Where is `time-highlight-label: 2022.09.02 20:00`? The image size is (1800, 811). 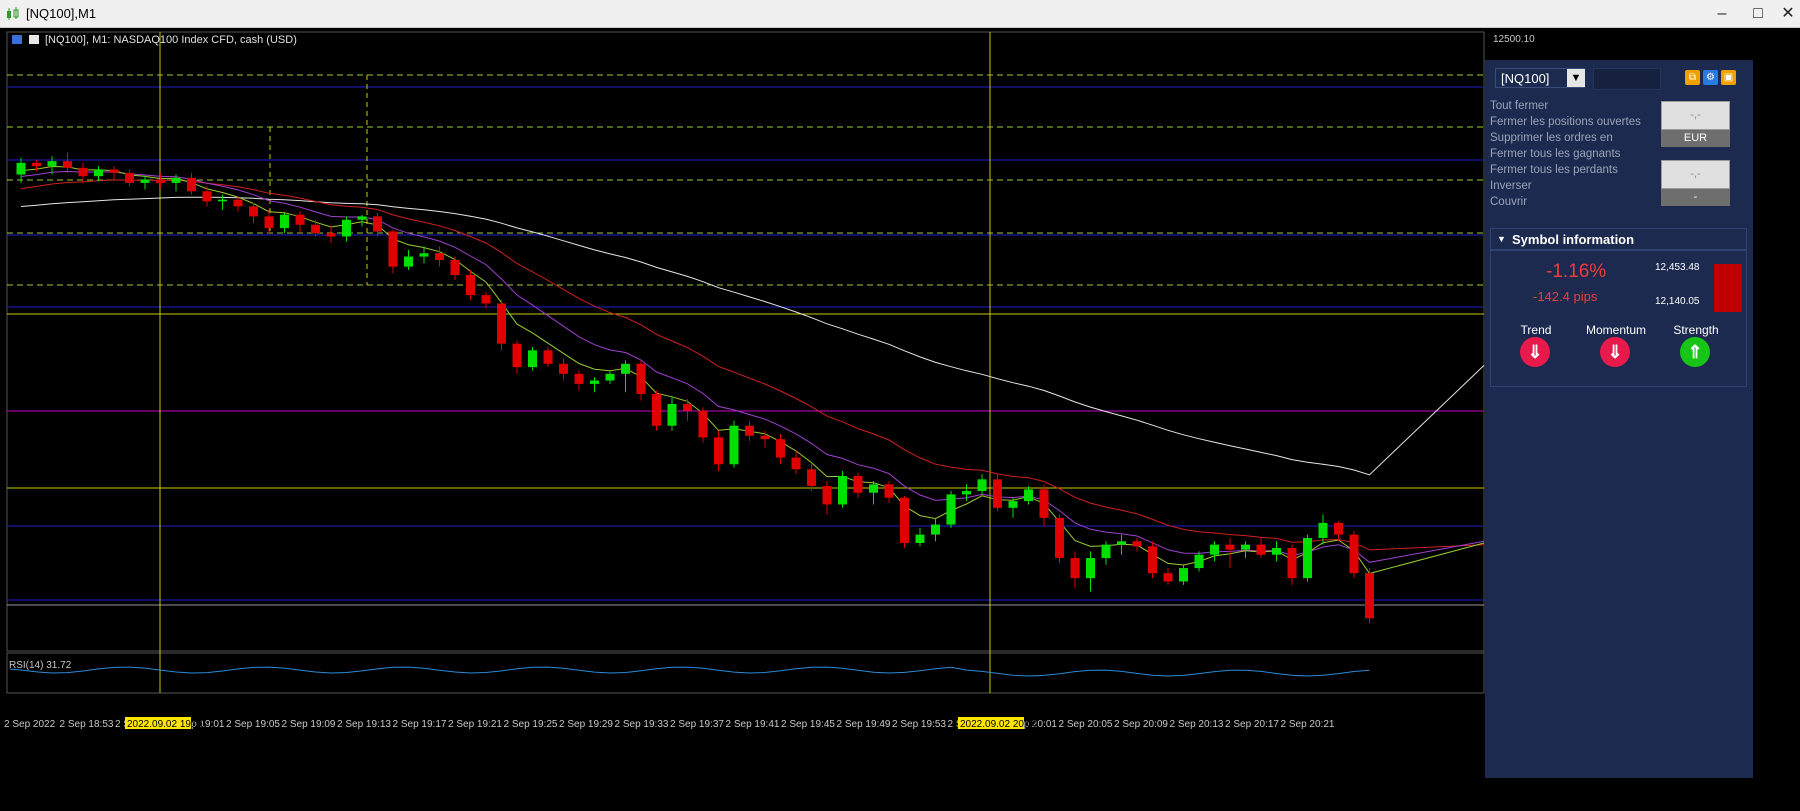 time-highlight-label: 2022.09.02 20:00 is located at coordinates (999, 724).